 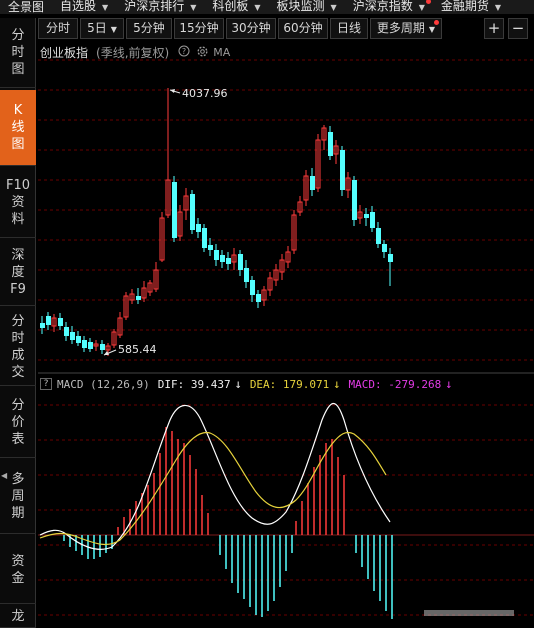 I want to click on low-price-label: 585.44, so click(x=137, y=349).